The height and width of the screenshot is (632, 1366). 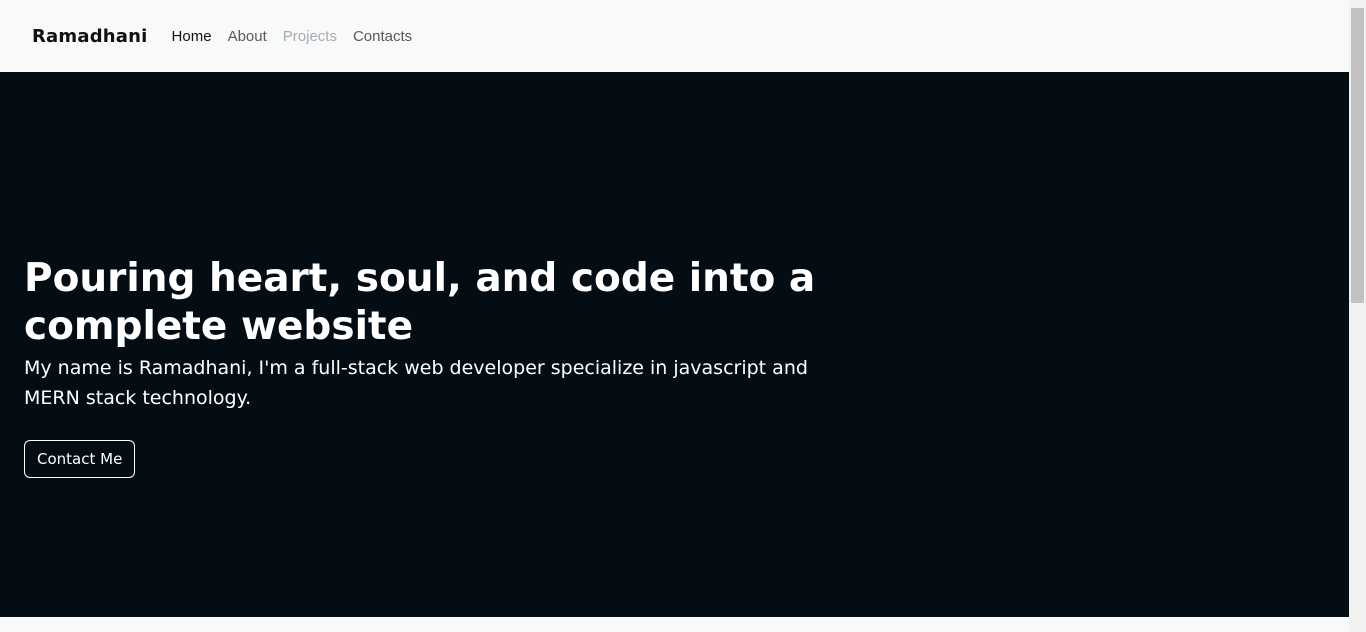 I want to click on nav-link-projects: Projects, so click(x=310, y=36).